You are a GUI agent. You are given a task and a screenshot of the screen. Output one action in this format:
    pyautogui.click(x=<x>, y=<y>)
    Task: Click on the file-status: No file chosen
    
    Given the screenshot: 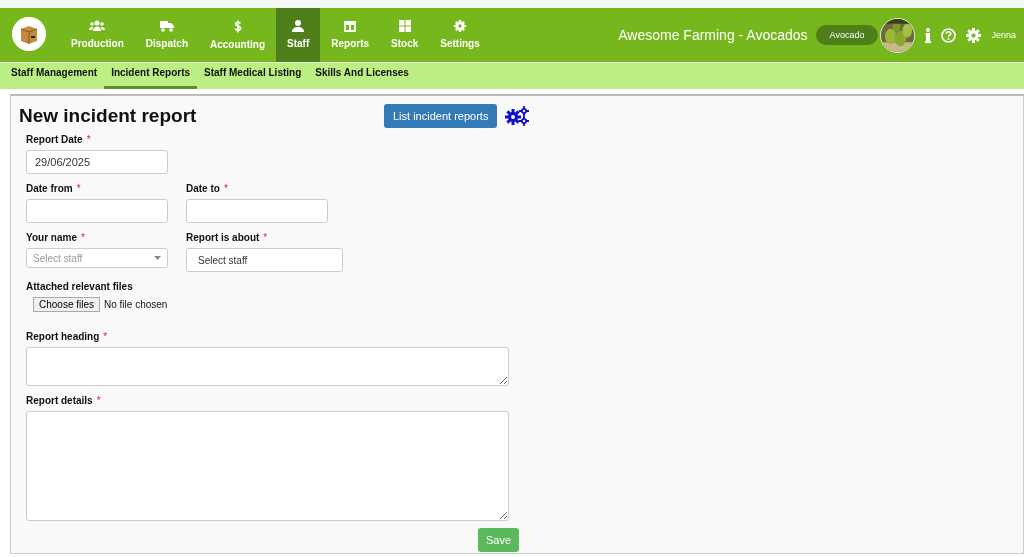 What is the action you would take?
    pyautogui.click(x=136, y=304)
    